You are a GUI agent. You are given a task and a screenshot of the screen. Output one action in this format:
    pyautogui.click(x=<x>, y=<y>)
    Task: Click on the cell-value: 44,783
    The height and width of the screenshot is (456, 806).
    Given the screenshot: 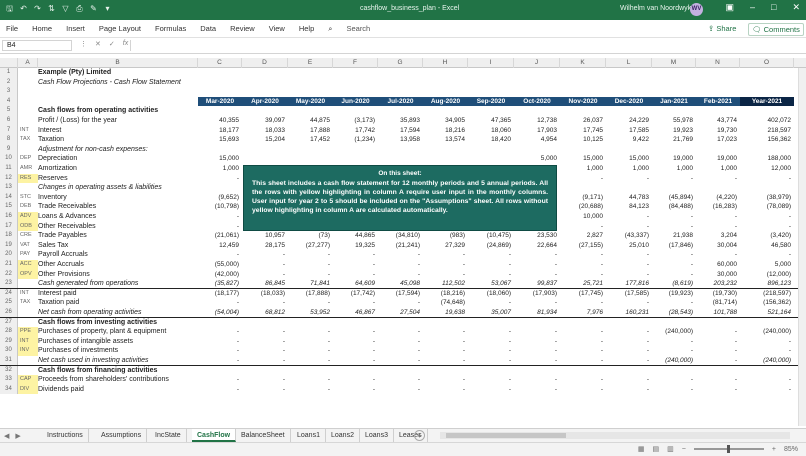 What is the action you would take?
    pyautogui.click(x=629, y=198)
    